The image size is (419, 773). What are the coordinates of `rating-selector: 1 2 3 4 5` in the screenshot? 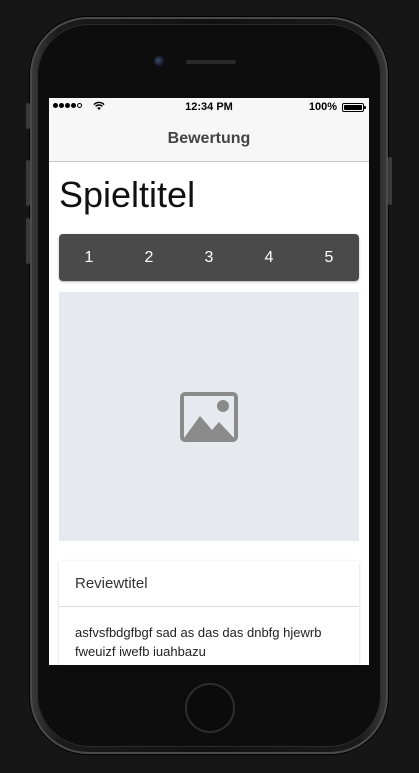 It's located at (209, 257).